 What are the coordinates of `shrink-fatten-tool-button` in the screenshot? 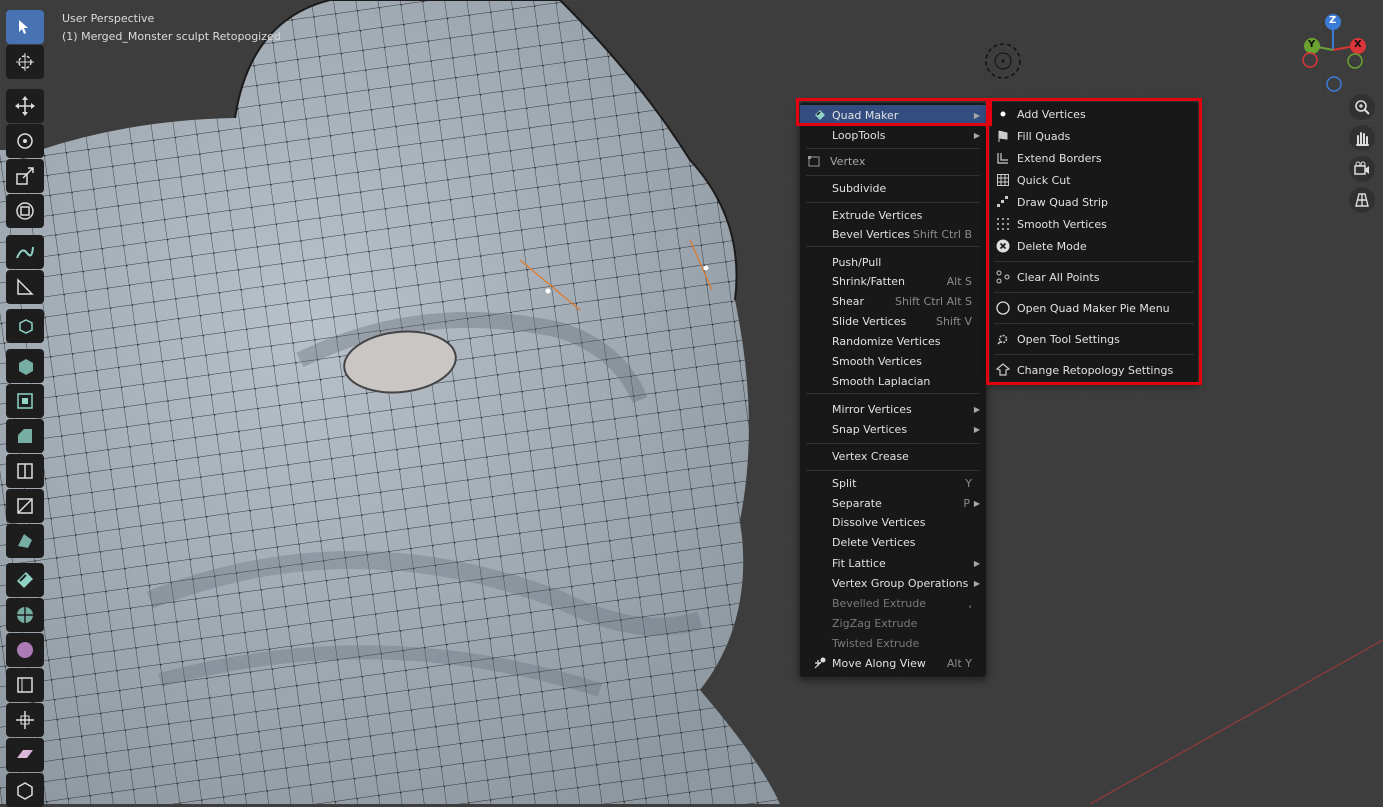 It's located at (25, 720).